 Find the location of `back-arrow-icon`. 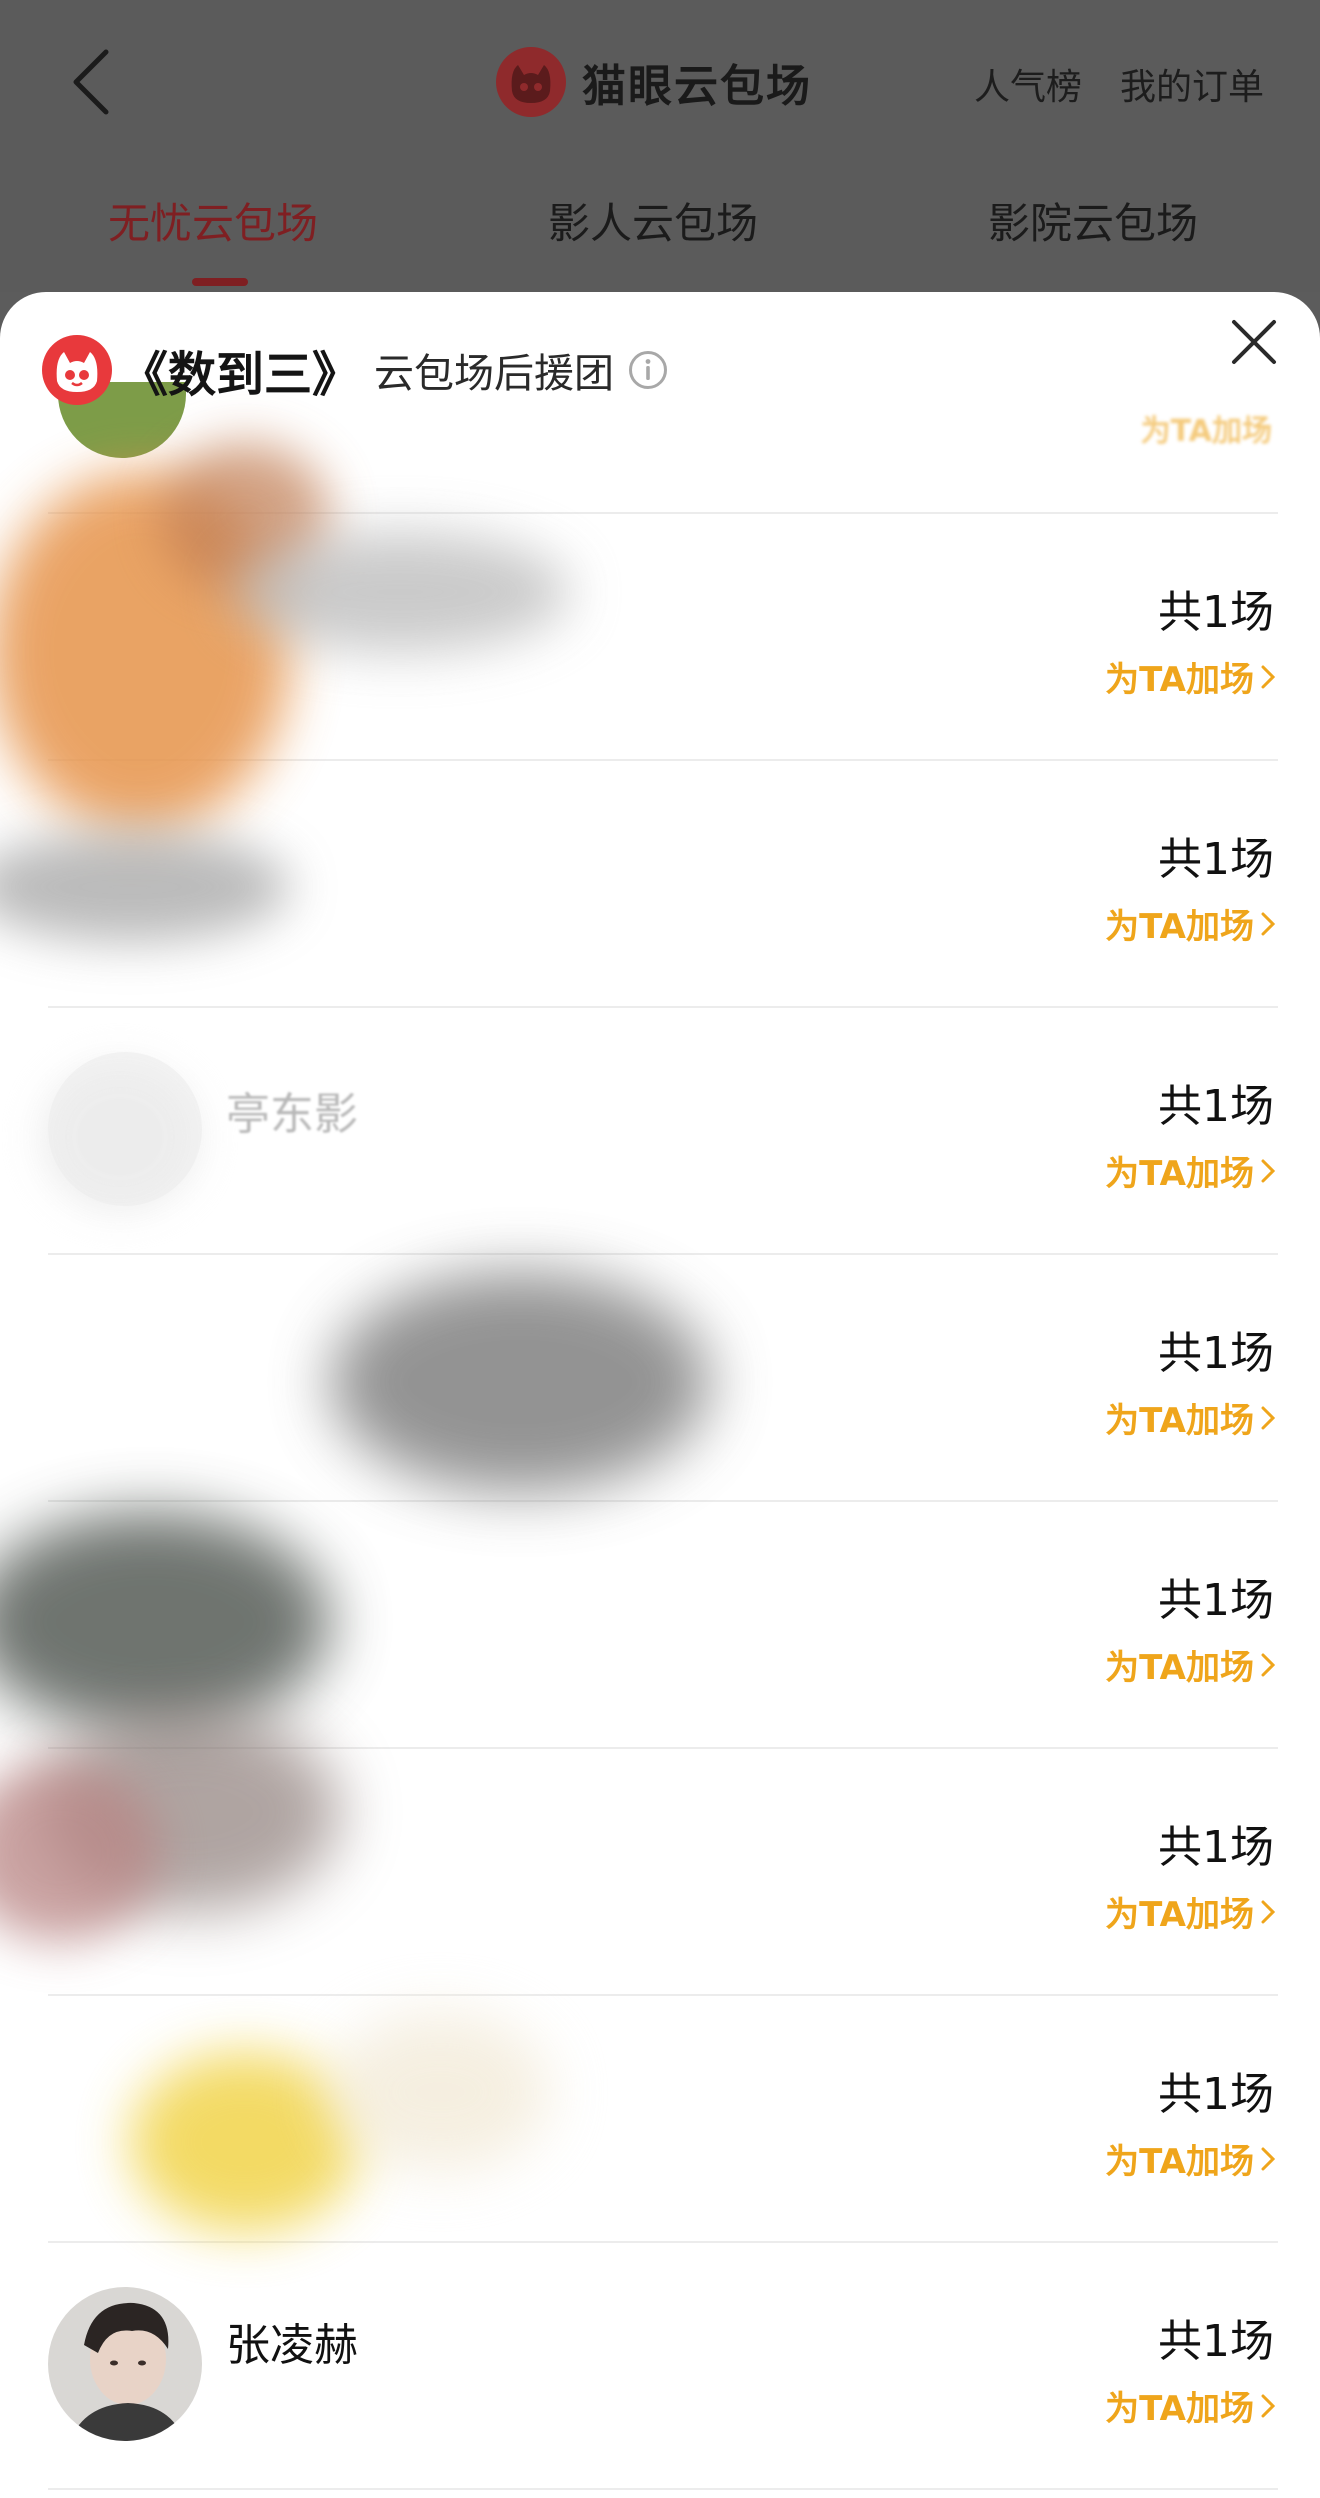

back-arrow-icon is located at coordinates (92, 82).